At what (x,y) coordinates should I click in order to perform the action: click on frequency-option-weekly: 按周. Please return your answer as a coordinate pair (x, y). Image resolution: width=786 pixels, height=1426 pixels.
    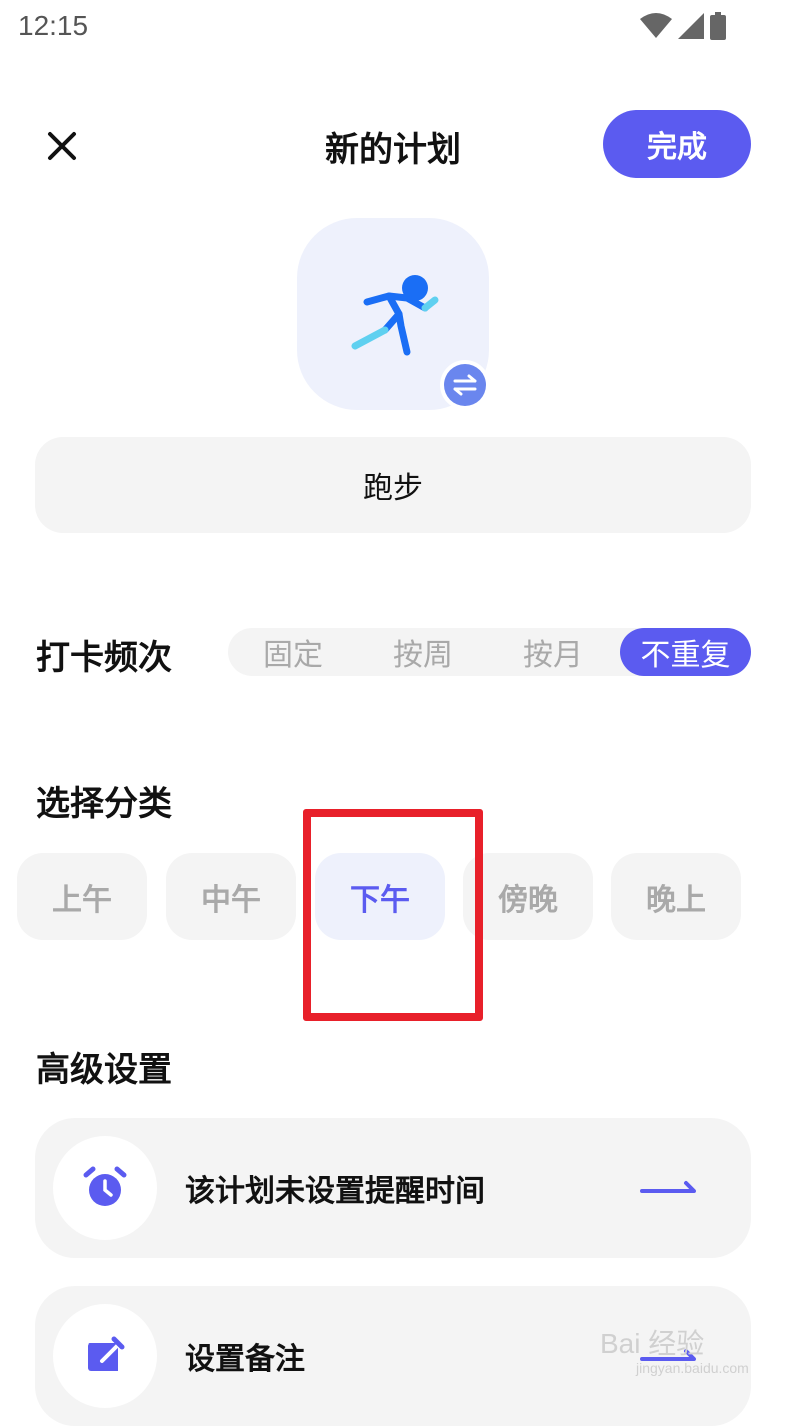
    Looking at the image, I should click on (423, 652).